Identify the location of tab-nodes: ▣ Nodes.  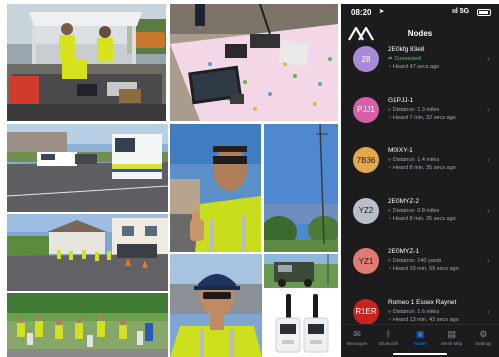
(420, 337).